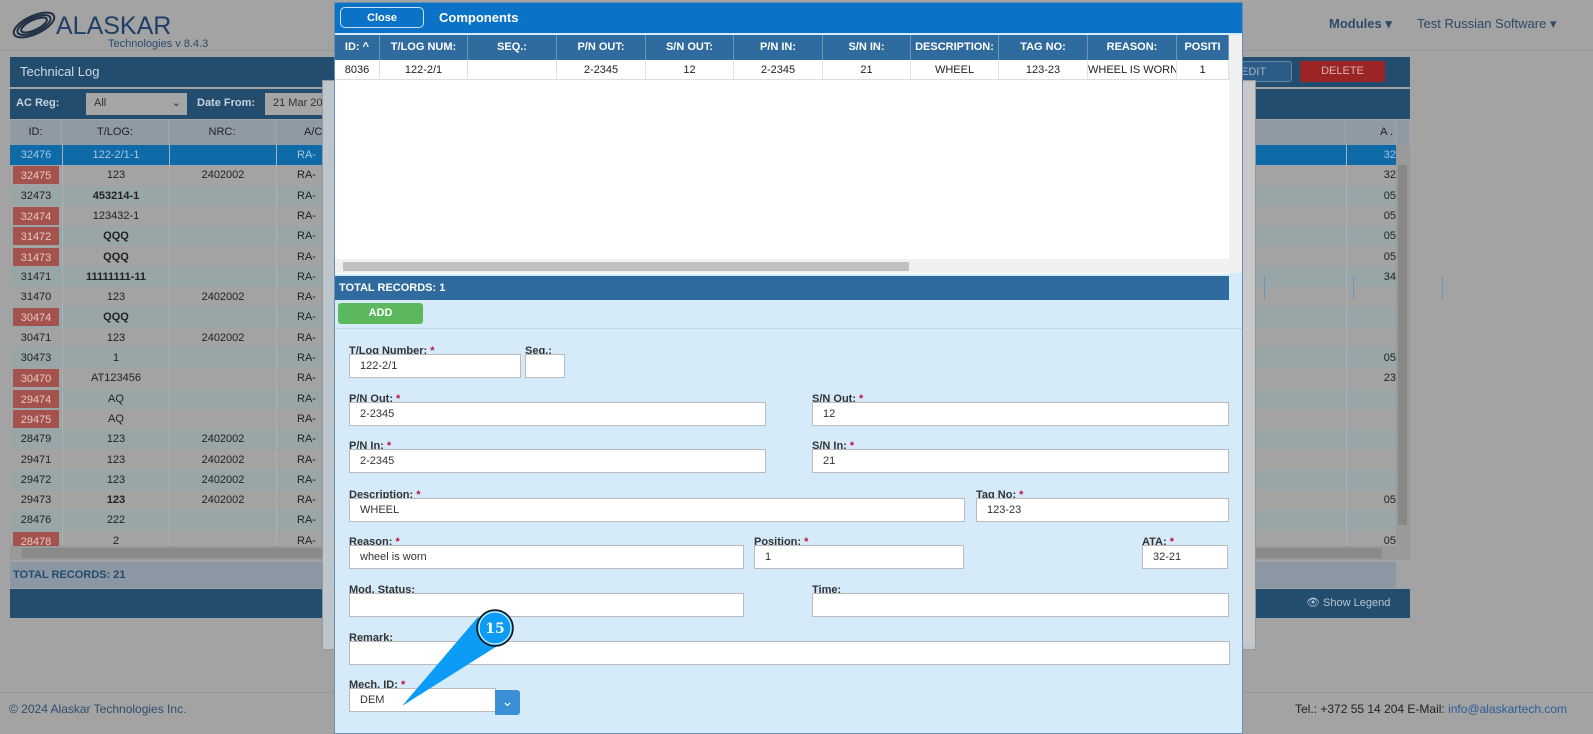 The width and height of the screenshot is (1593, 734). I want to click on tag-no-input: 123-23, so click(1102, 510).